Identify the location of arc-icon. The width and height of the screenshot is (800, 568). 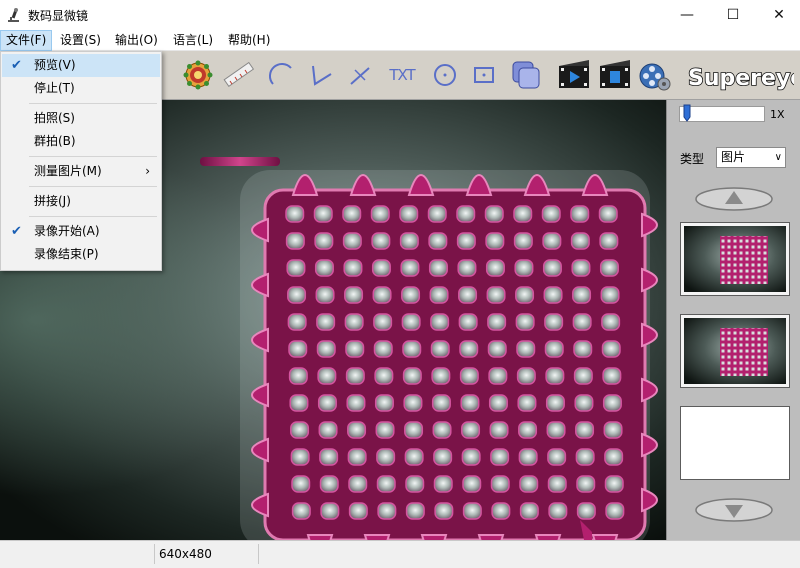
(280, 73).